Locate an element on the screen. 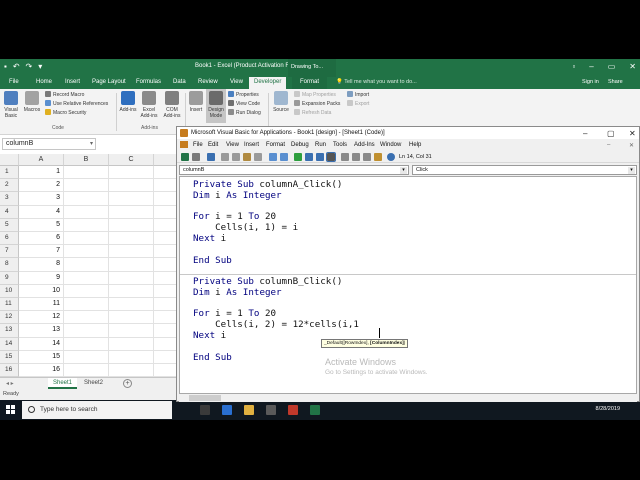  share-button: Share is located at coordinates (615, 82).